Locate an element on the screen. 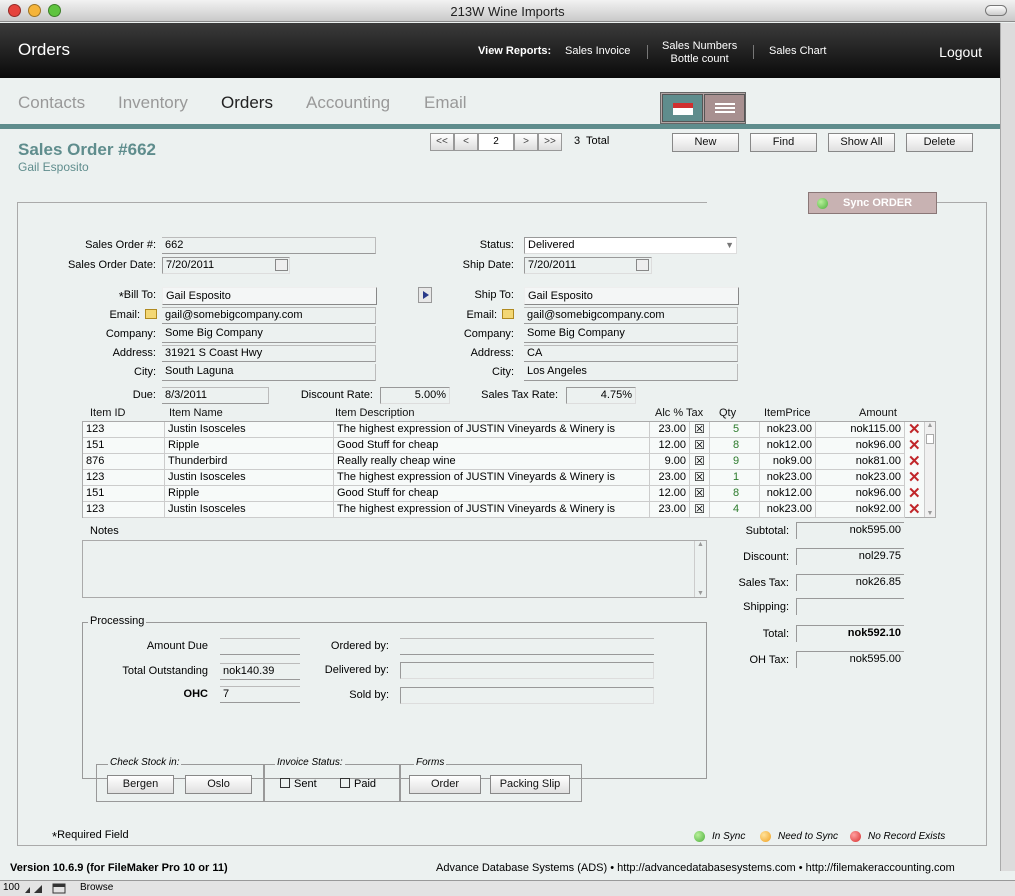 Image resolution: width=1015 pixels, height=896 pixels. delete-button: Delete is located at coordinates (939, 142).